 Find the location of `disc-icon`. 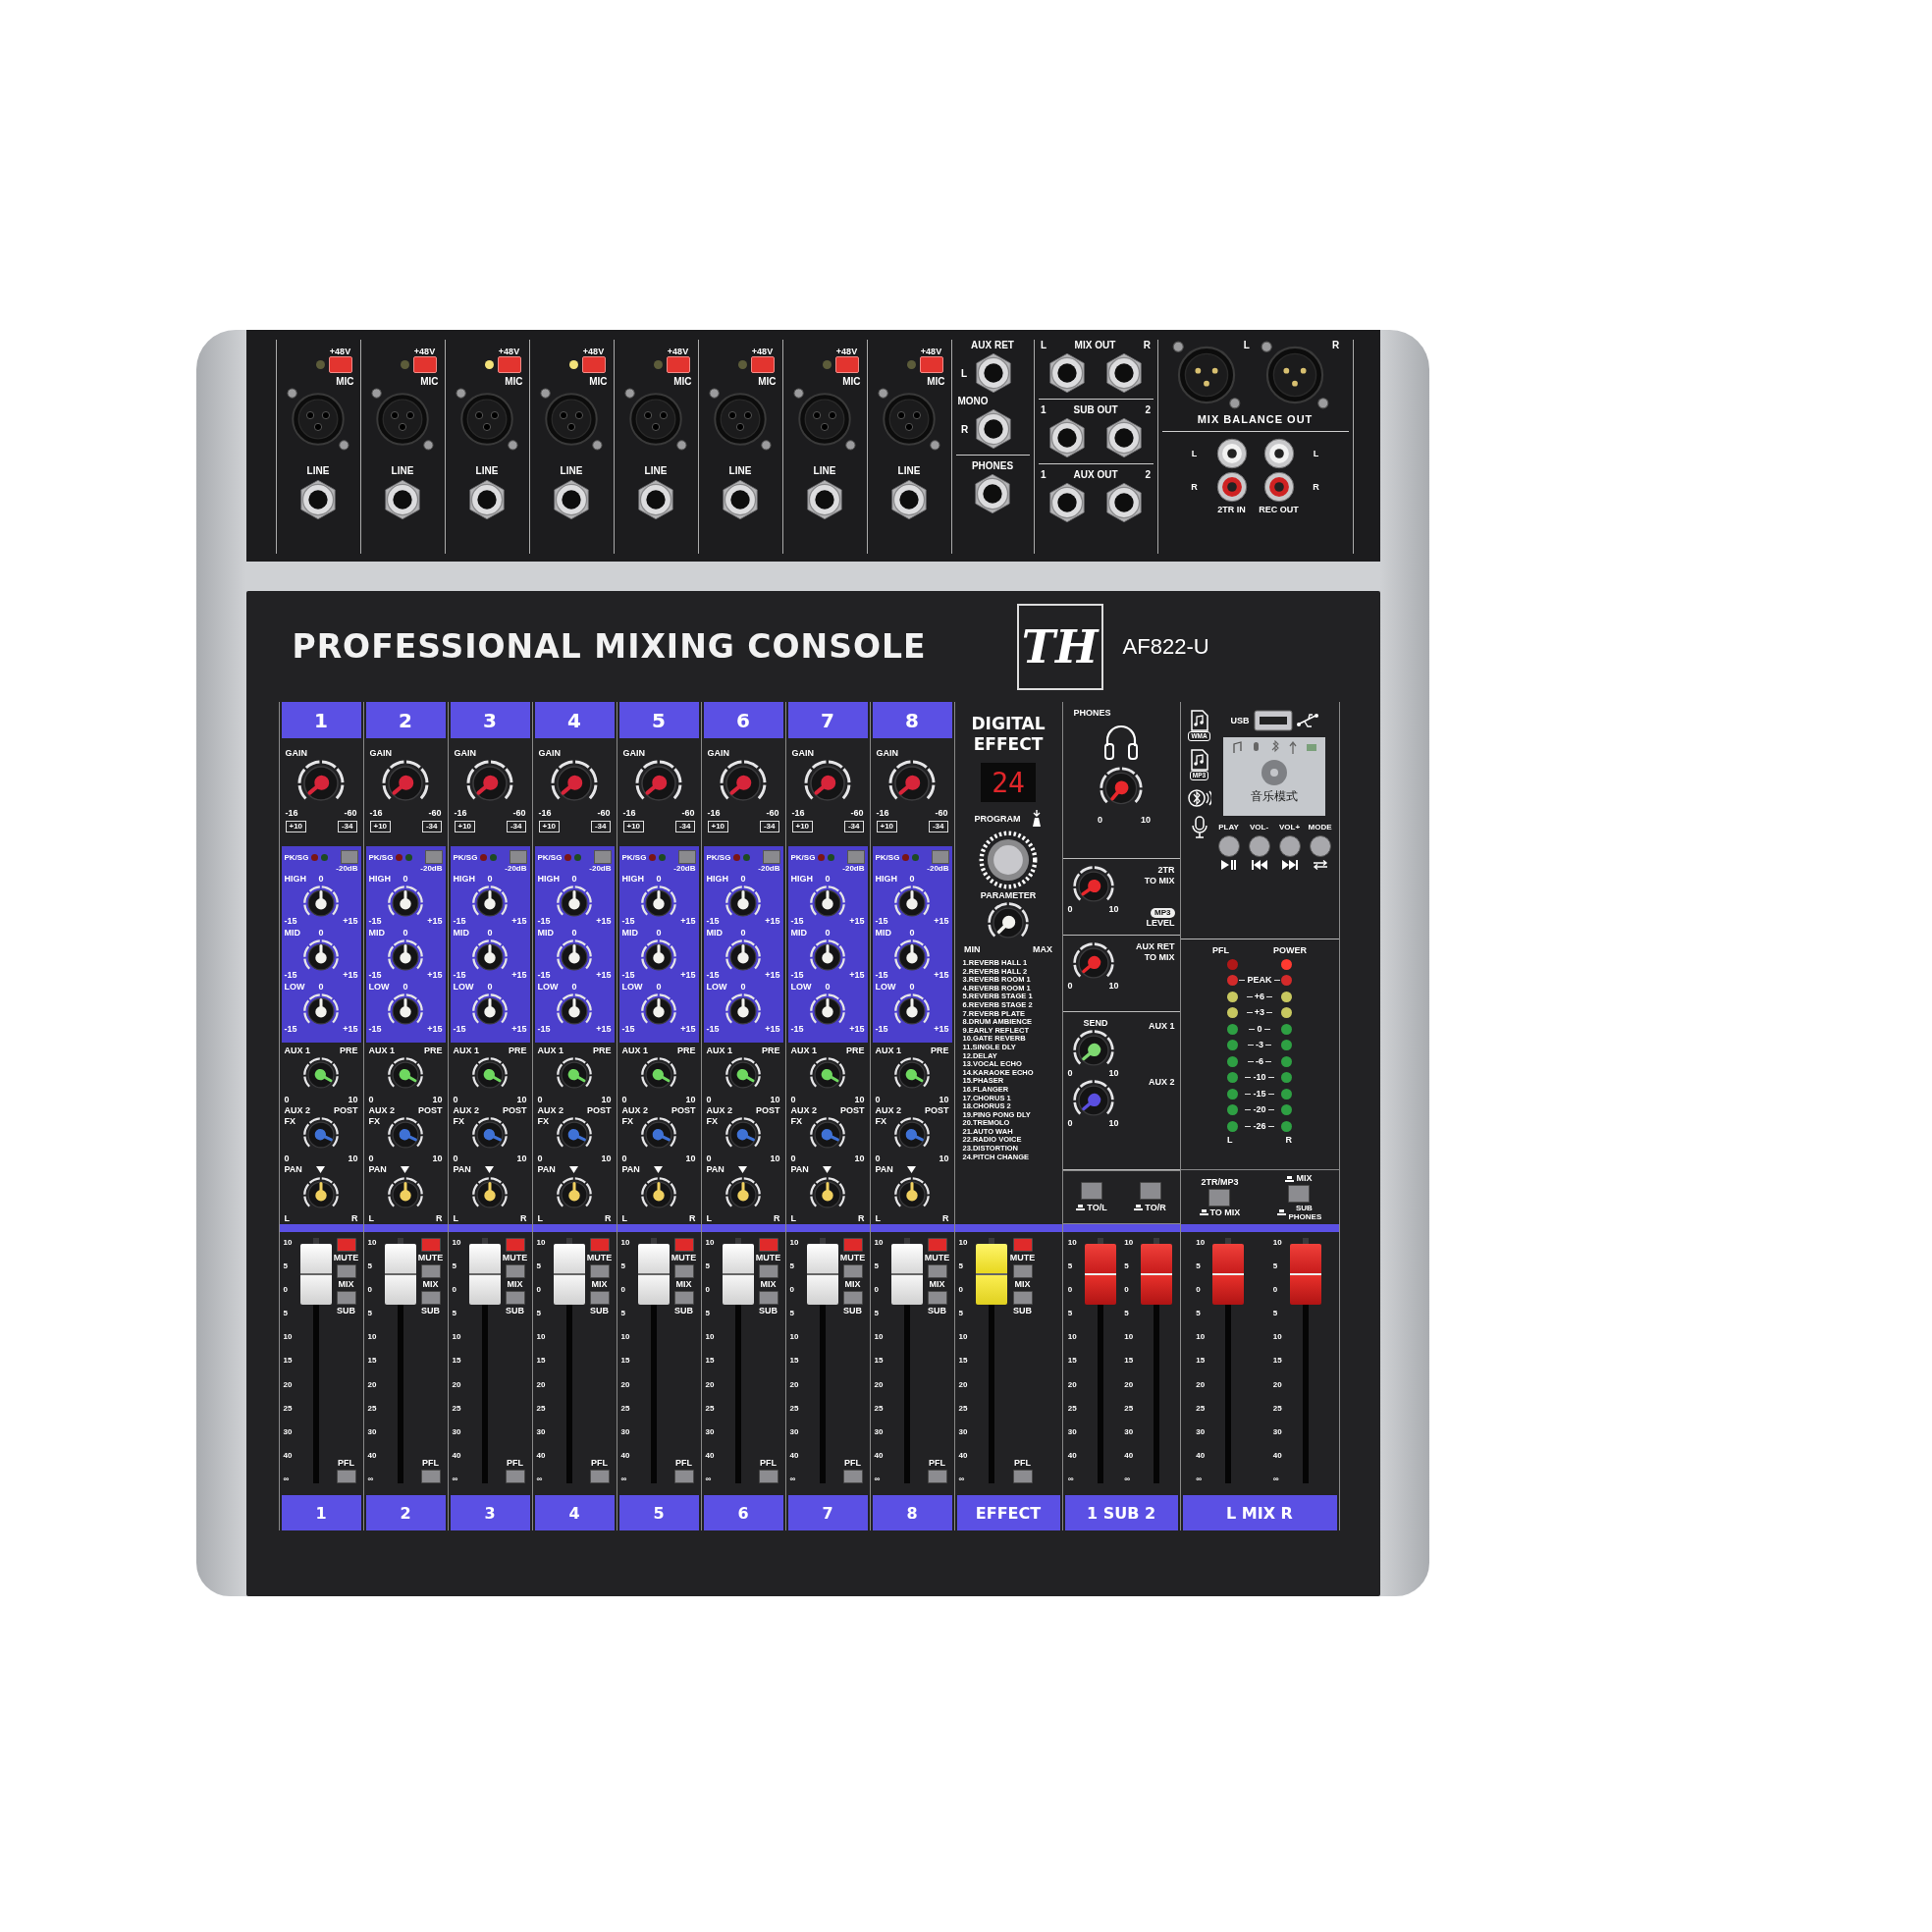

disc-icon is located at coordinates (1274, 772).